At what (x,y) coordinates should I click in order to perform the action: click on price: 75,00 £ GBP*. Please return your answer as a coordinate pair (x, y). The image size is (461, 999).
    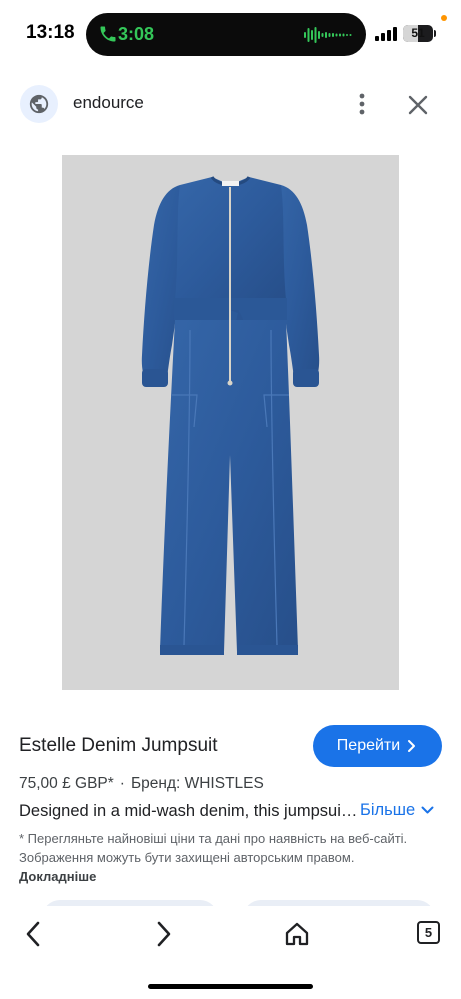
    Looking at the image, I should click on (66, 783).